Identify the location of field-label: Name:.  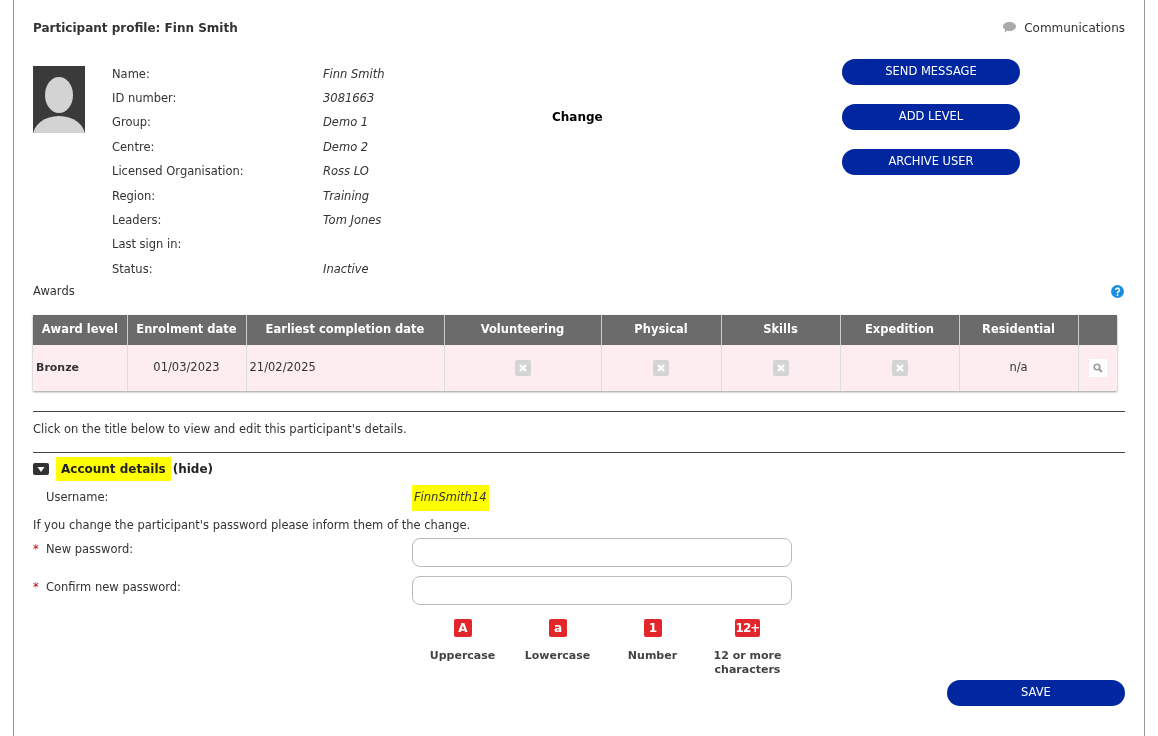
(131, 74).